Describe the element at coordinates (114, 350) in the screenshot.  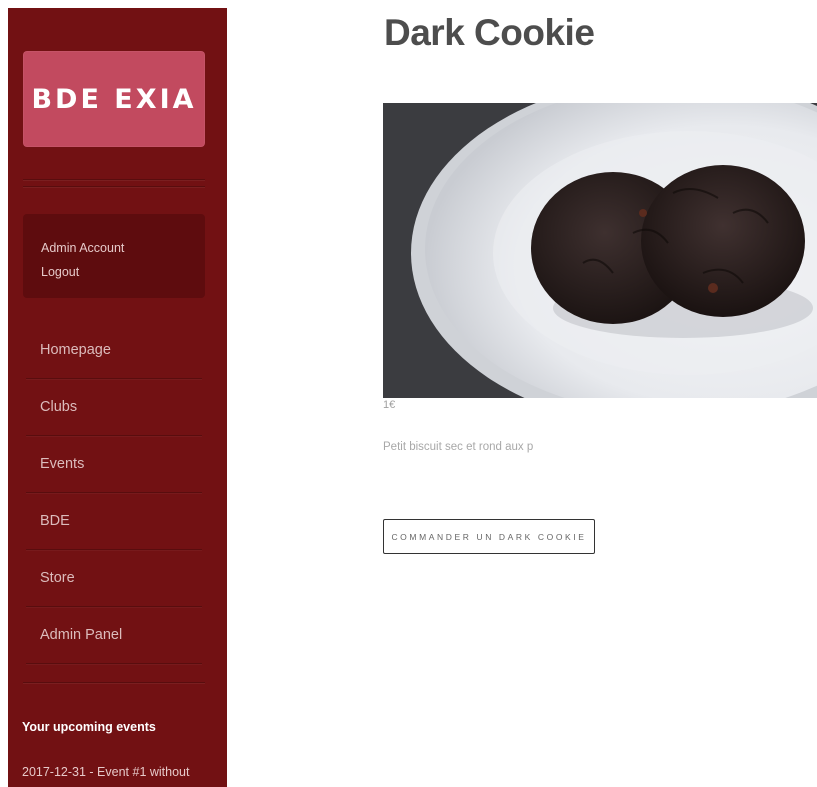
I see `sidebar-item-homepage: Homepage` at that location.